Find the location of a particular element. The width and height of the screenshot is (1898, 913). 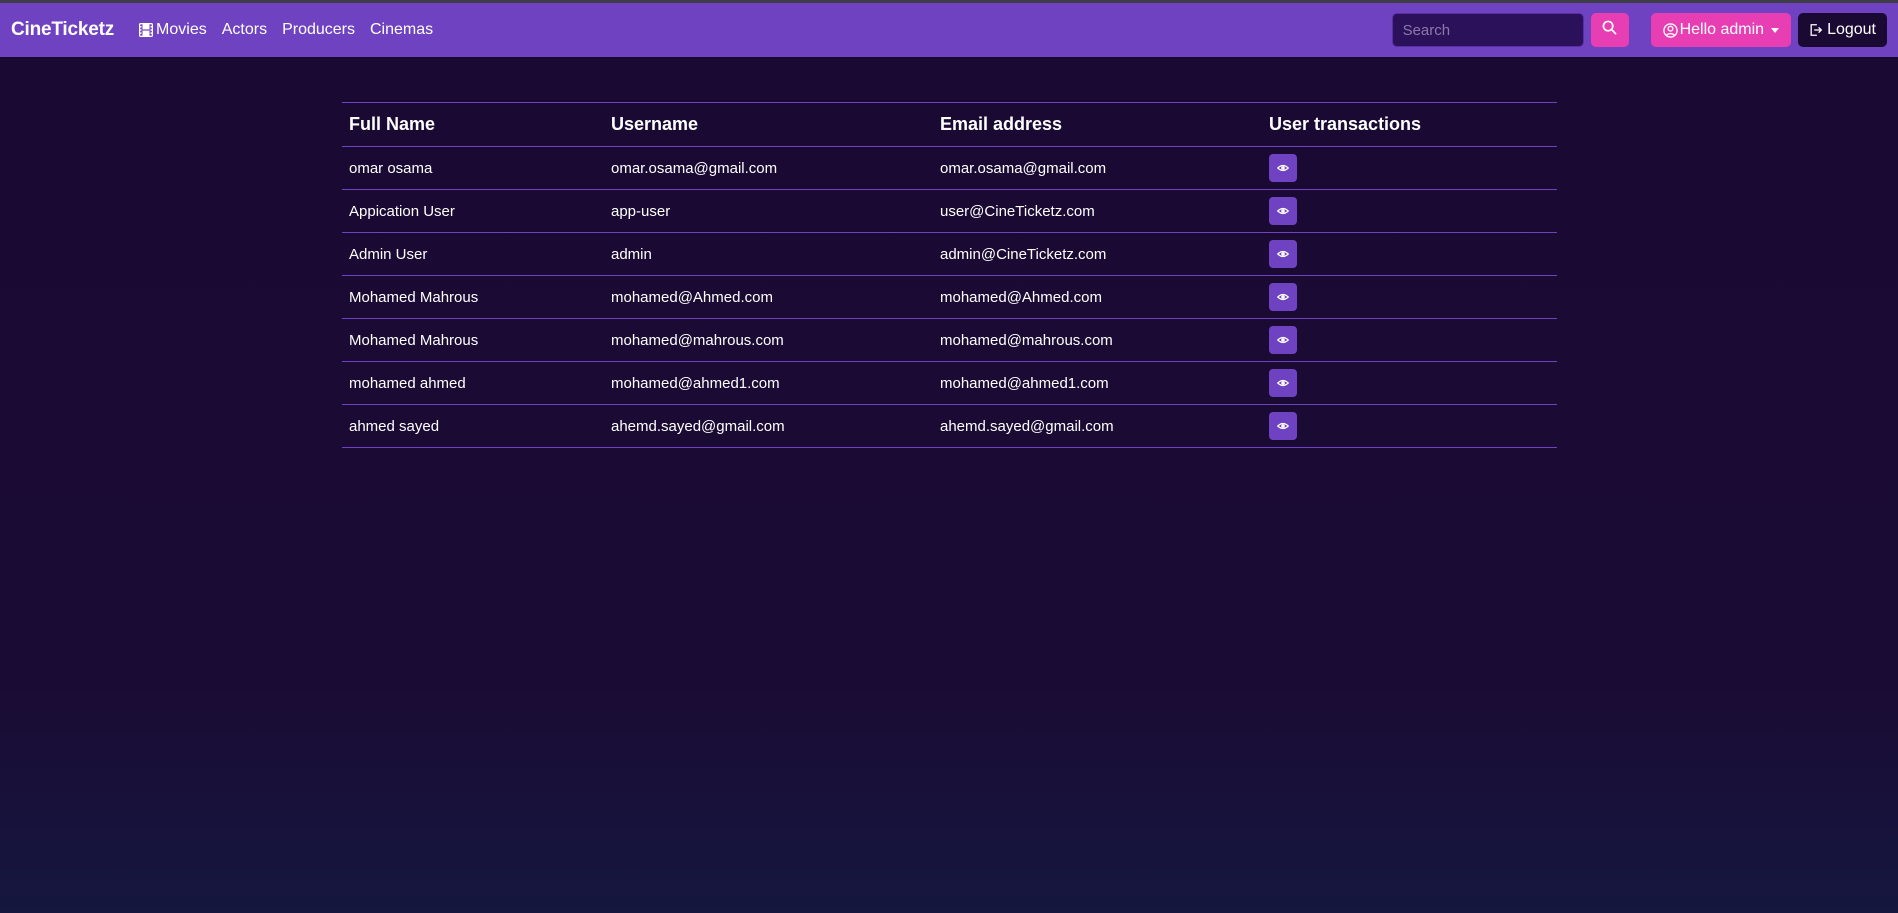

user-menu-label: Hello admin is located at coordinates (1722, 29).